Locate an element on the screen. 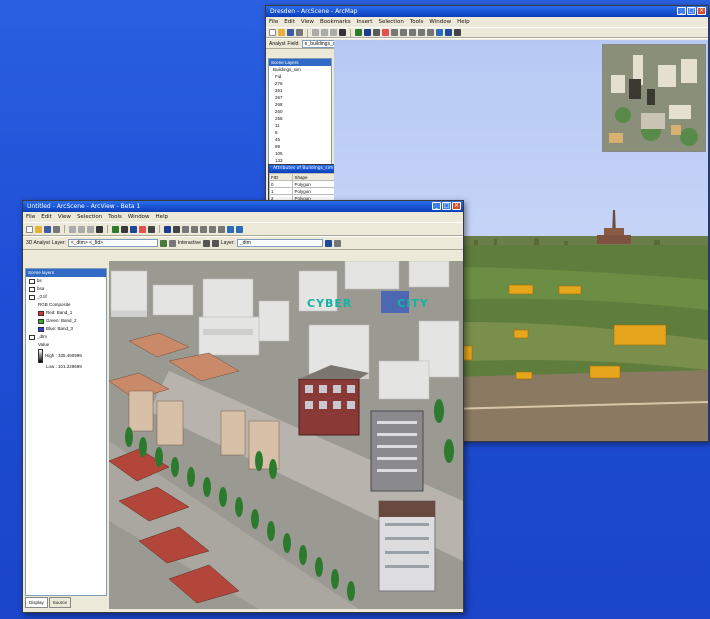 This screenshot has height=619, width=710. toc-item: 45 is located at coordinates (300, 139).